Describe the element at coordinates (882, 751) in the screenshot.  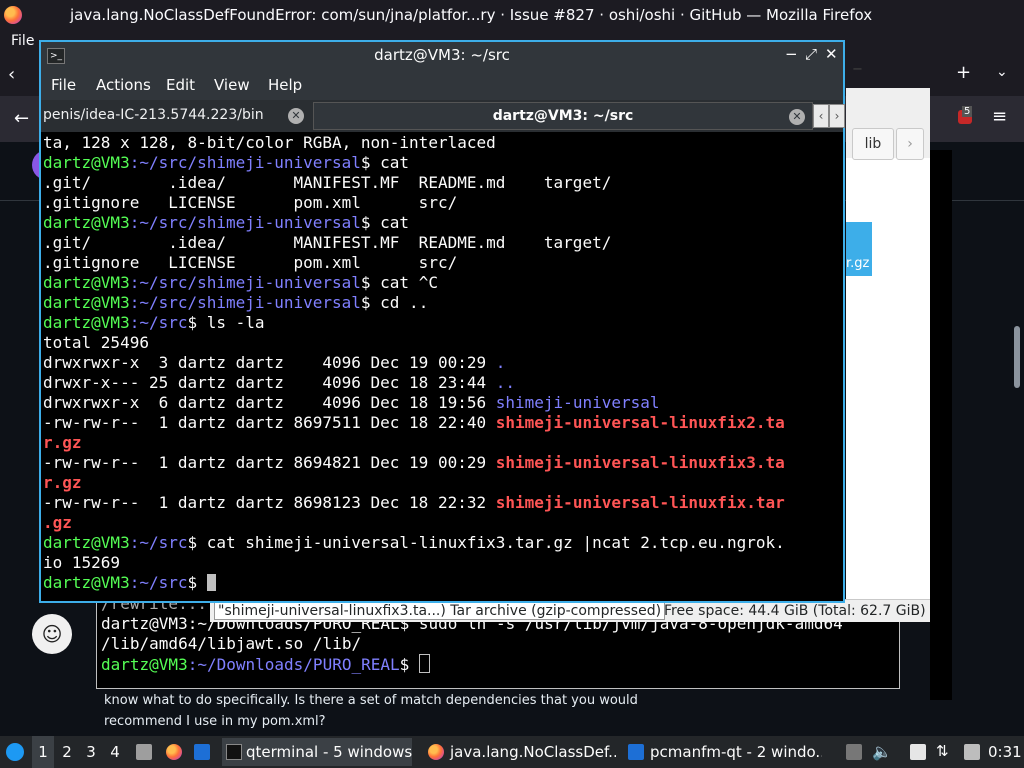
I see `volume-icon: 🔈` at that location.